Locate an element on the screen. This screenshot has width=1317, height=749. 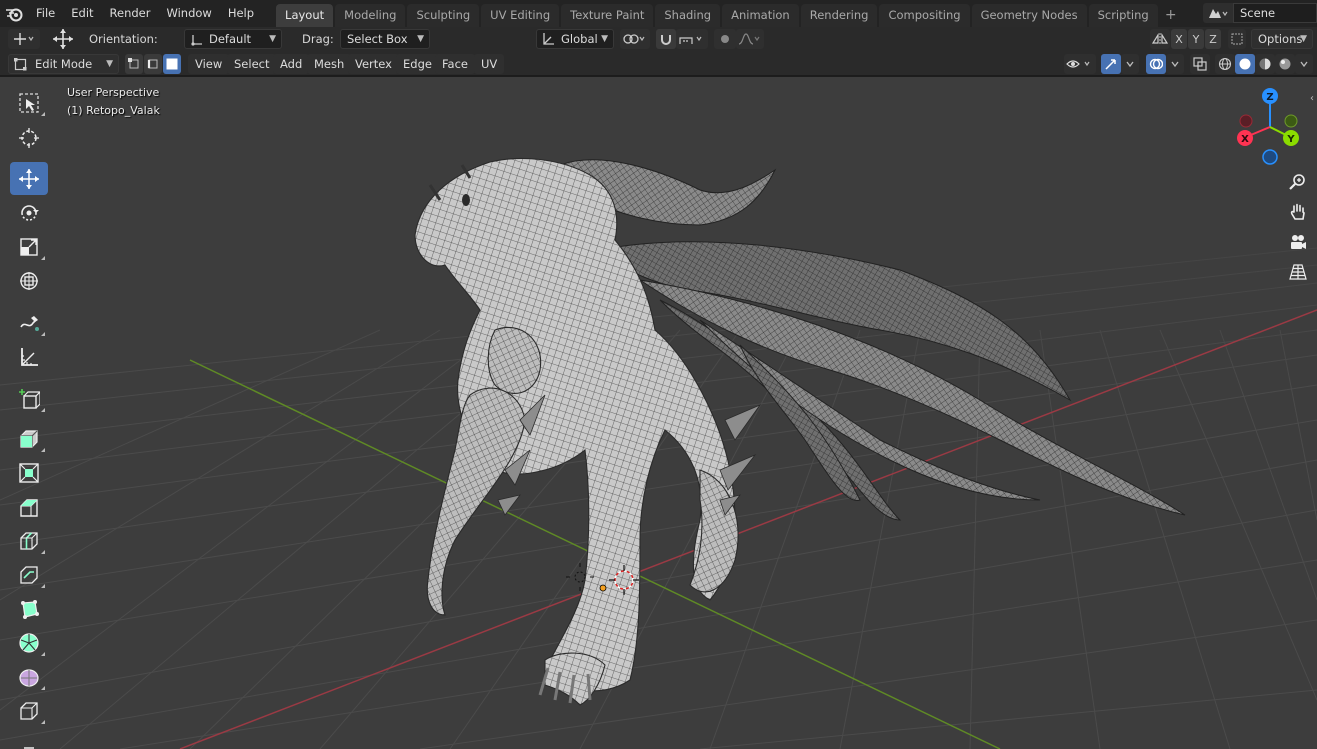
extrude-tool-icon is located at coordinates (29, 438).